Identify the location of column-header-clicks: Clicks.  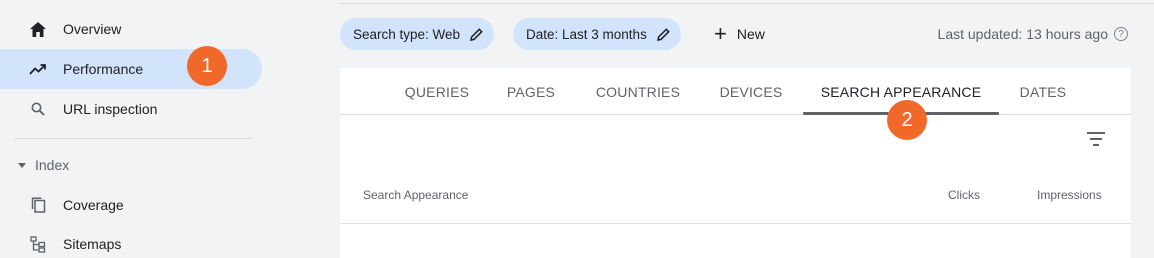
(964, 195).